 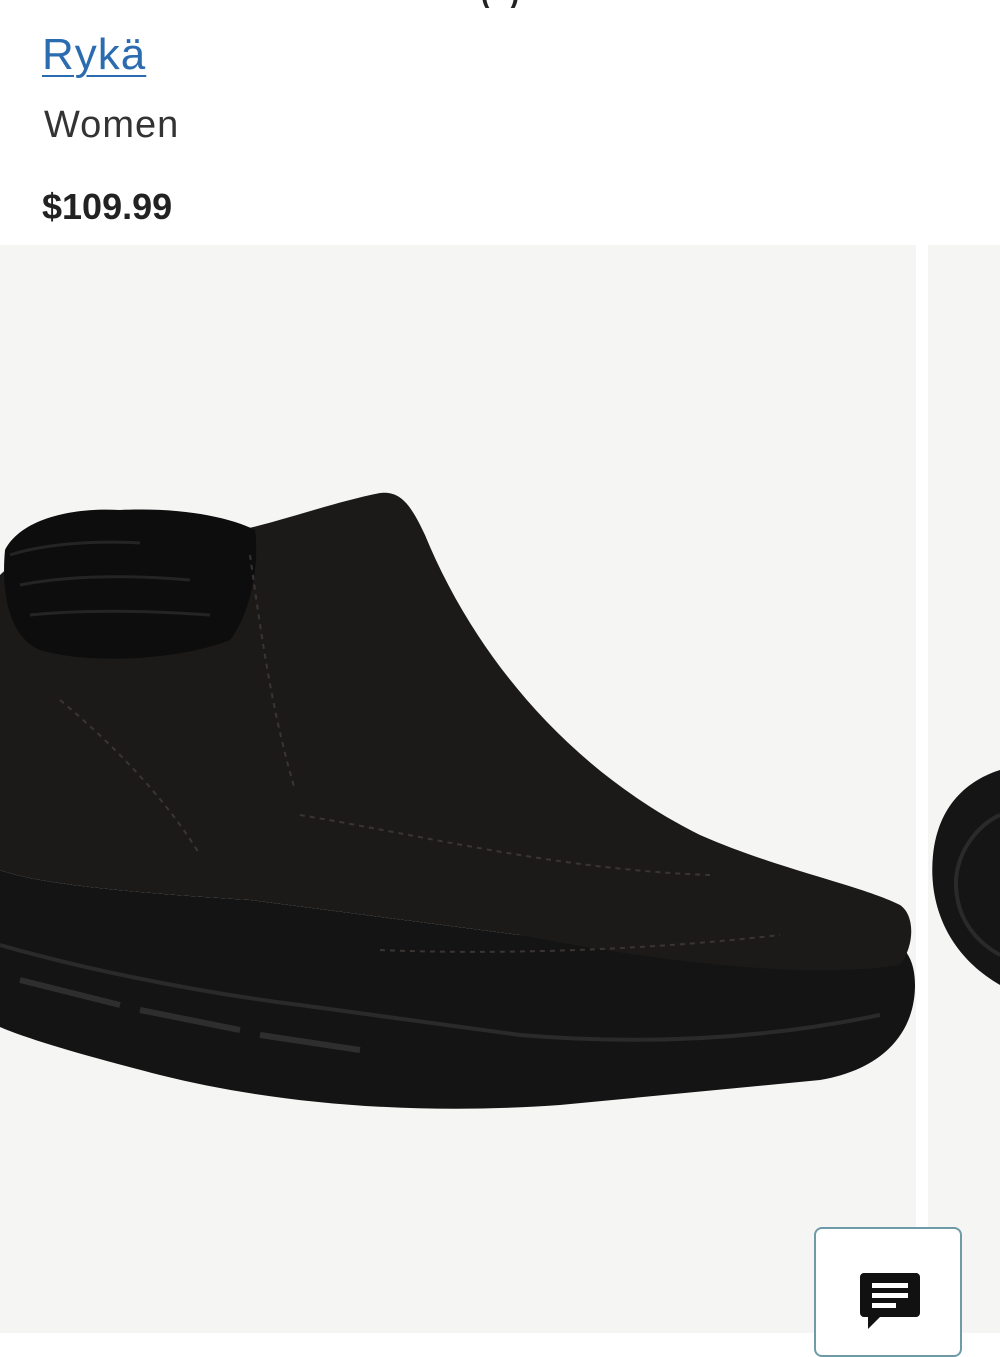 I want to click on price: $109.99, so click(x=107, y=206).